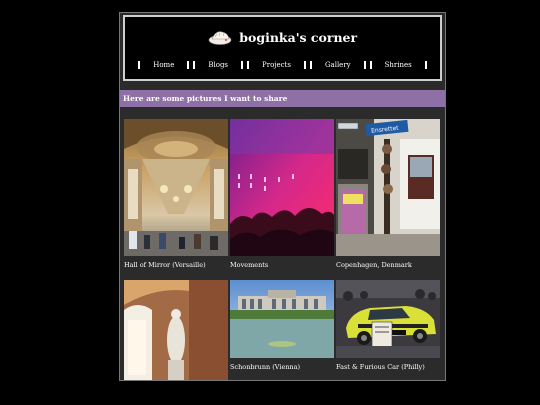 Image resolution: width=540 pixels, height=405 pixels. What do you see at coordinates (282, 319) in the screenshot?
I see `photo-schonbrunn` at bounding box center [282, 319].